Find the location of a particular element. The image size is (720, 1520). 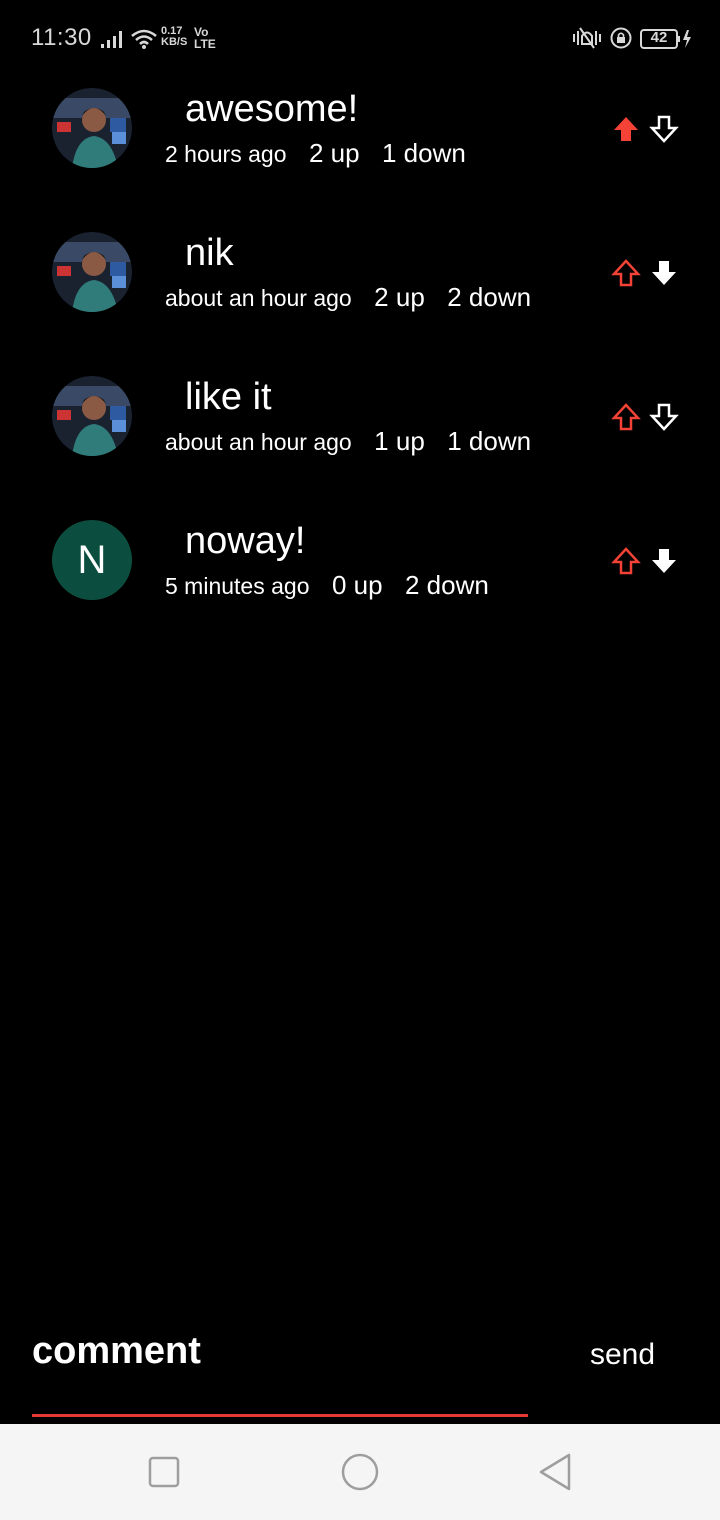

comment-meta: 2 hours ago 2 up 1 down is located at coordinates (315, 153).